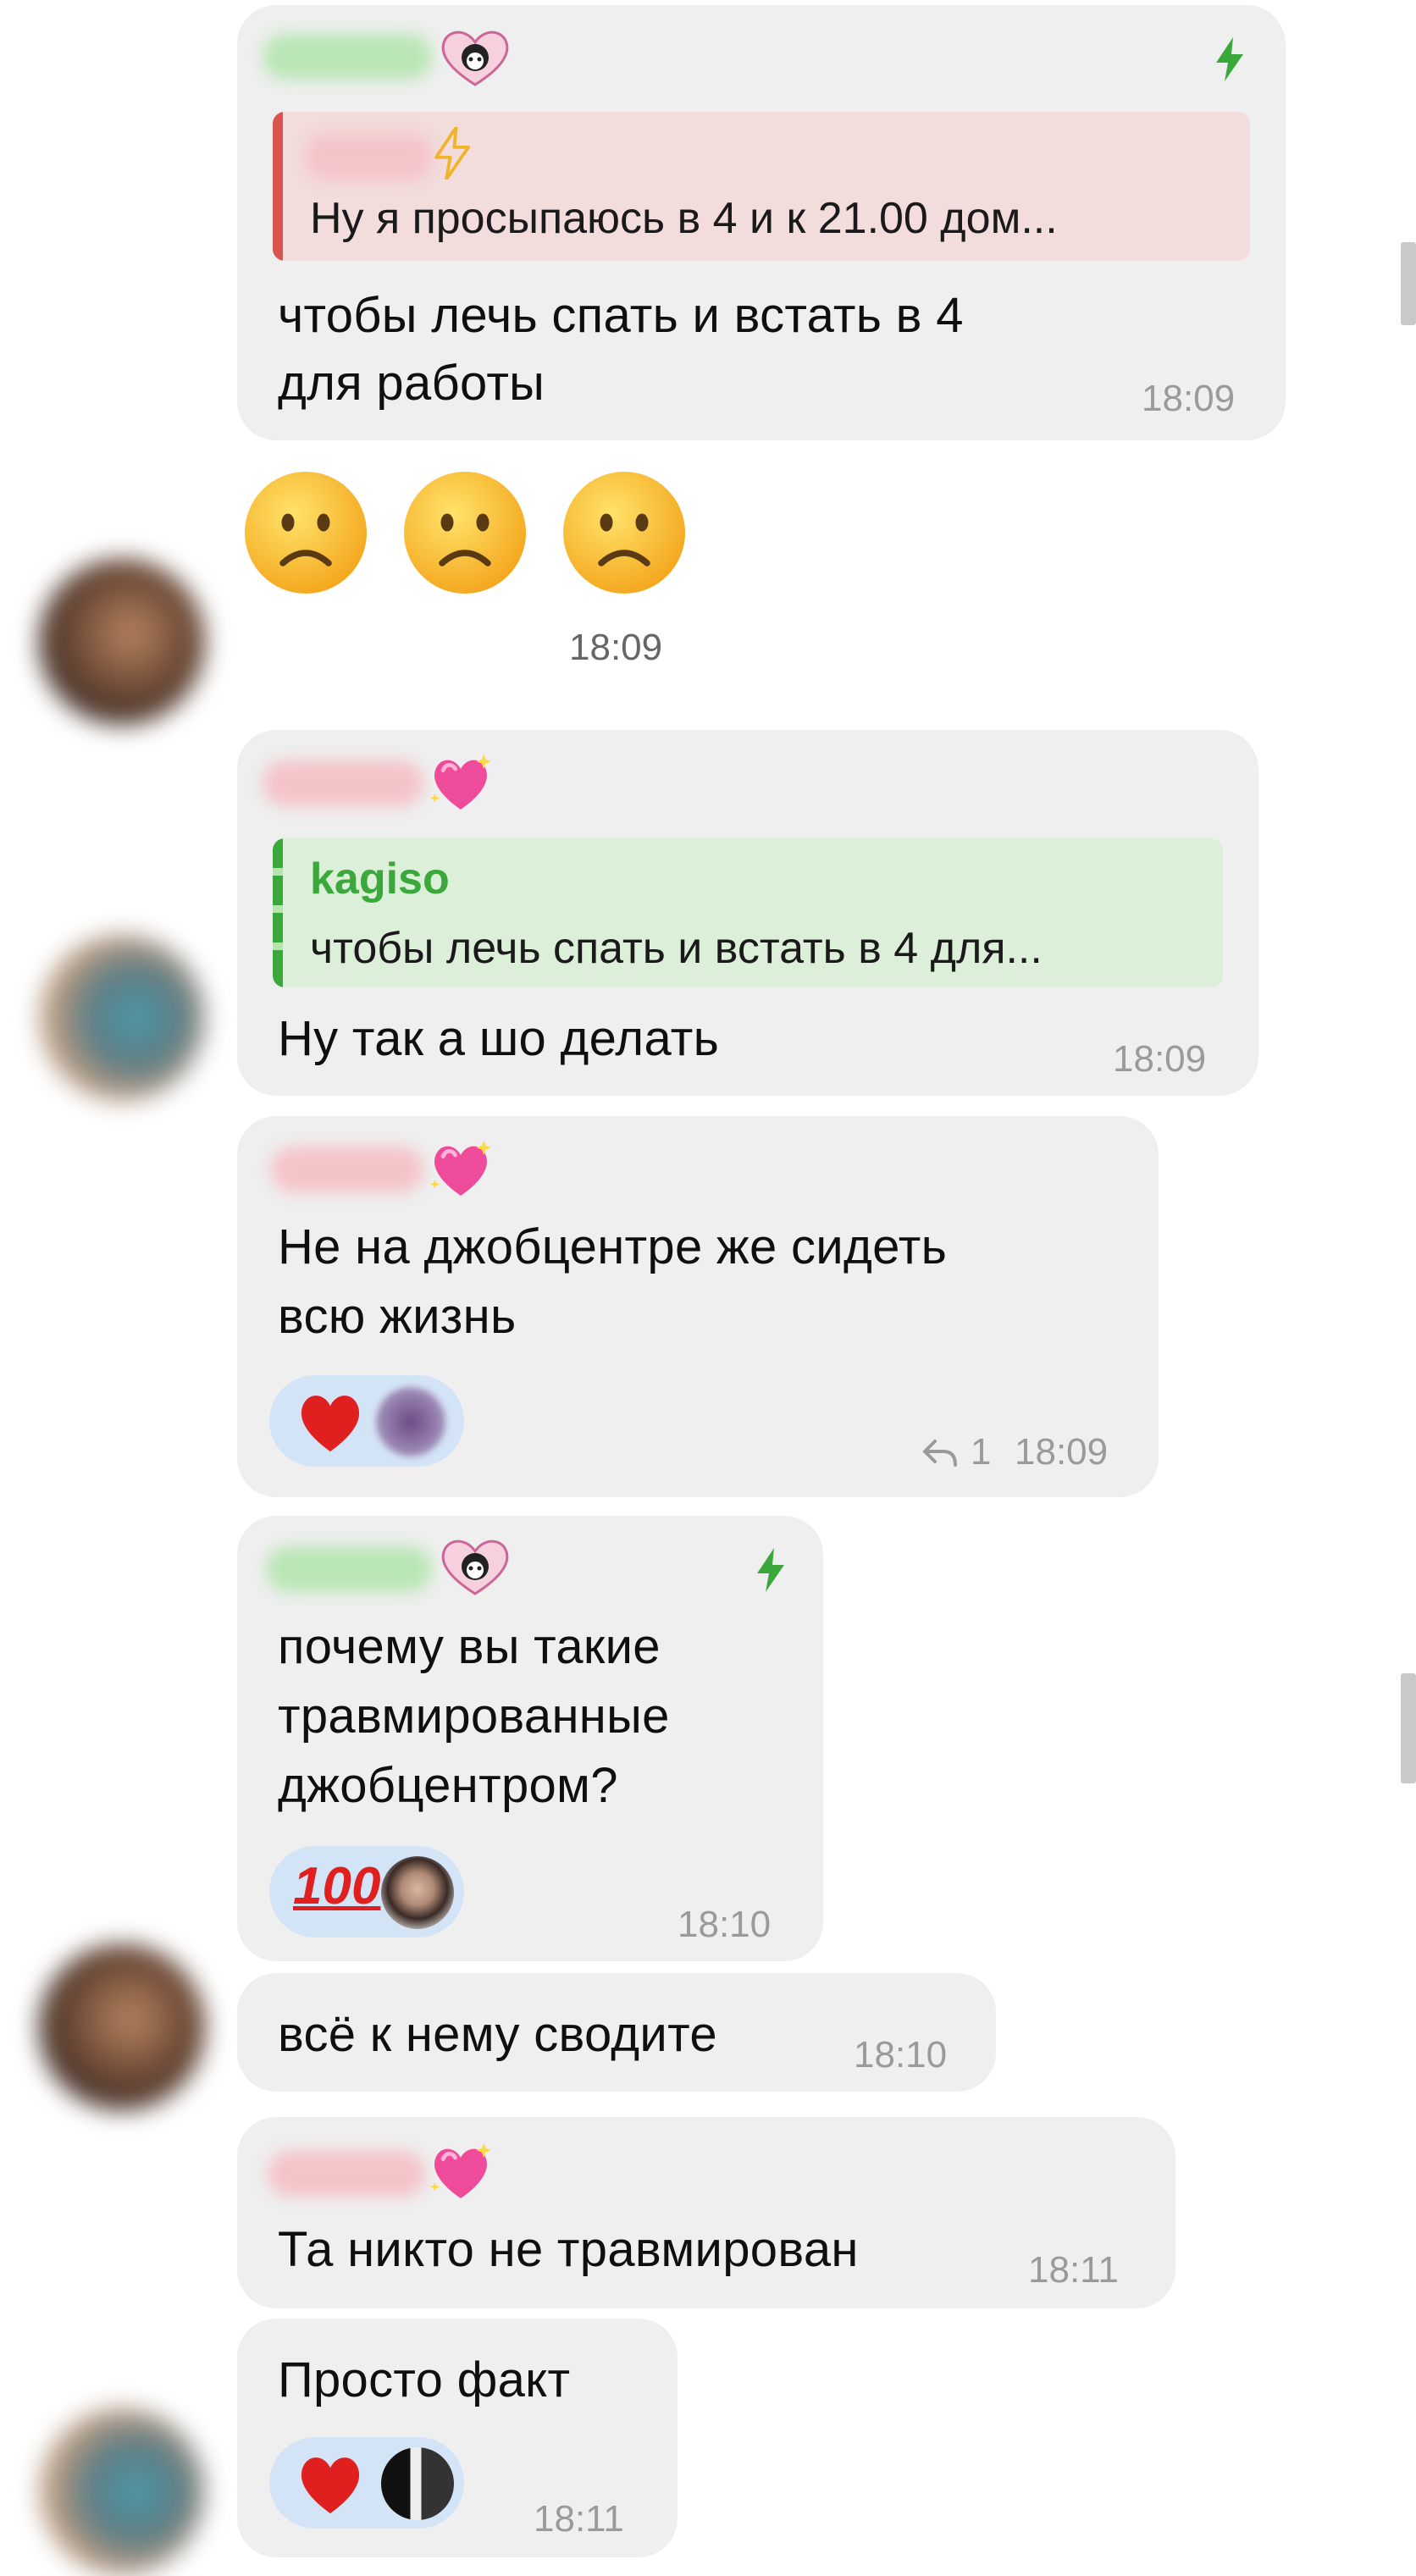  What do you see at coordinates (474, 1716) in the screenshot?
I see `message-text: травмированные` at bounding box center [474, 1716].